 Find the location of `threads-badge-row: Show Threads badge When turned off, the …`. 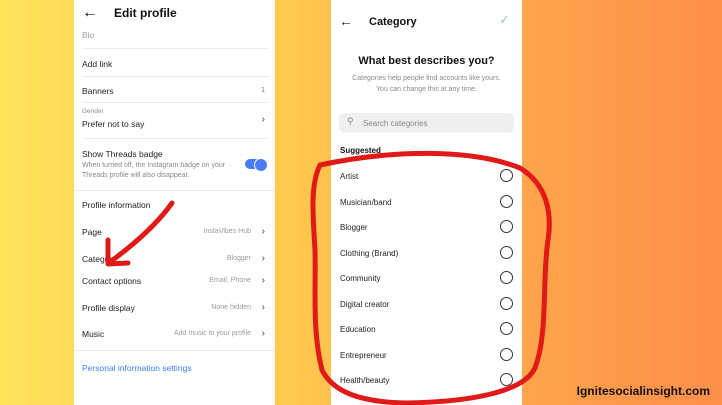

threads-badge-row: Show Threads badge When turned off, the … is located at coordinates (158, 165).